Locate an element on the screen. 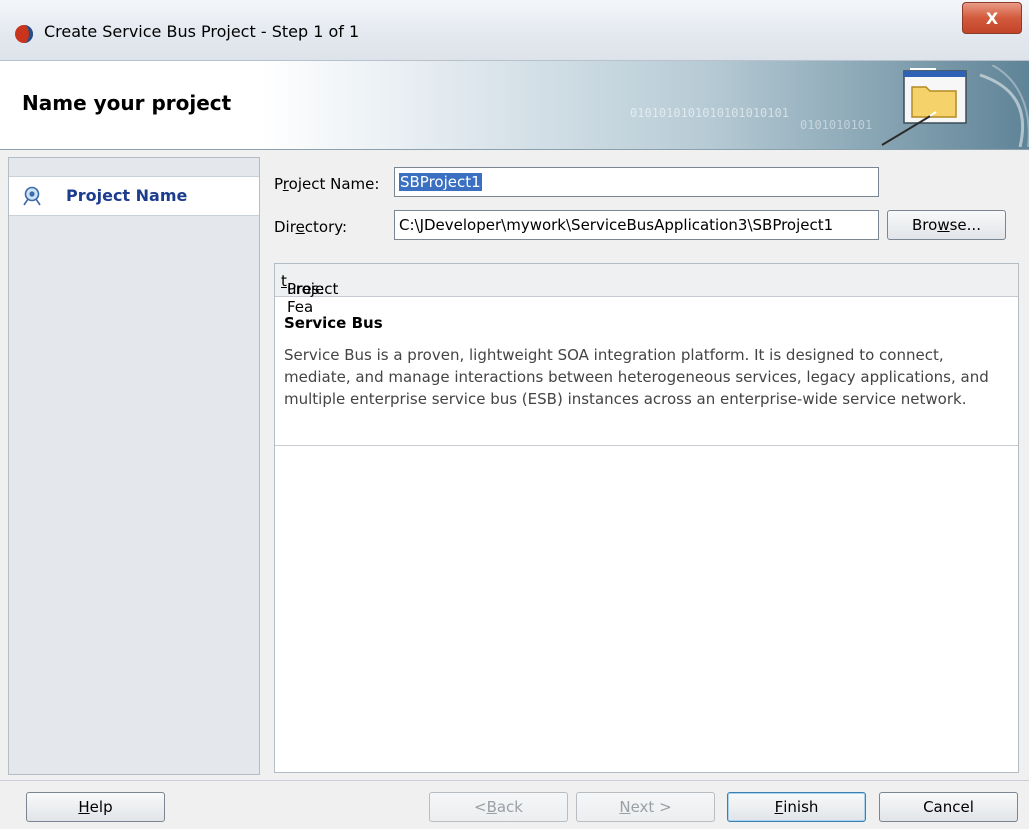 The image size is (1029, 829). binary-decoration: 0101010101010101010101 0101010101 is located at coordinates (751, 119).